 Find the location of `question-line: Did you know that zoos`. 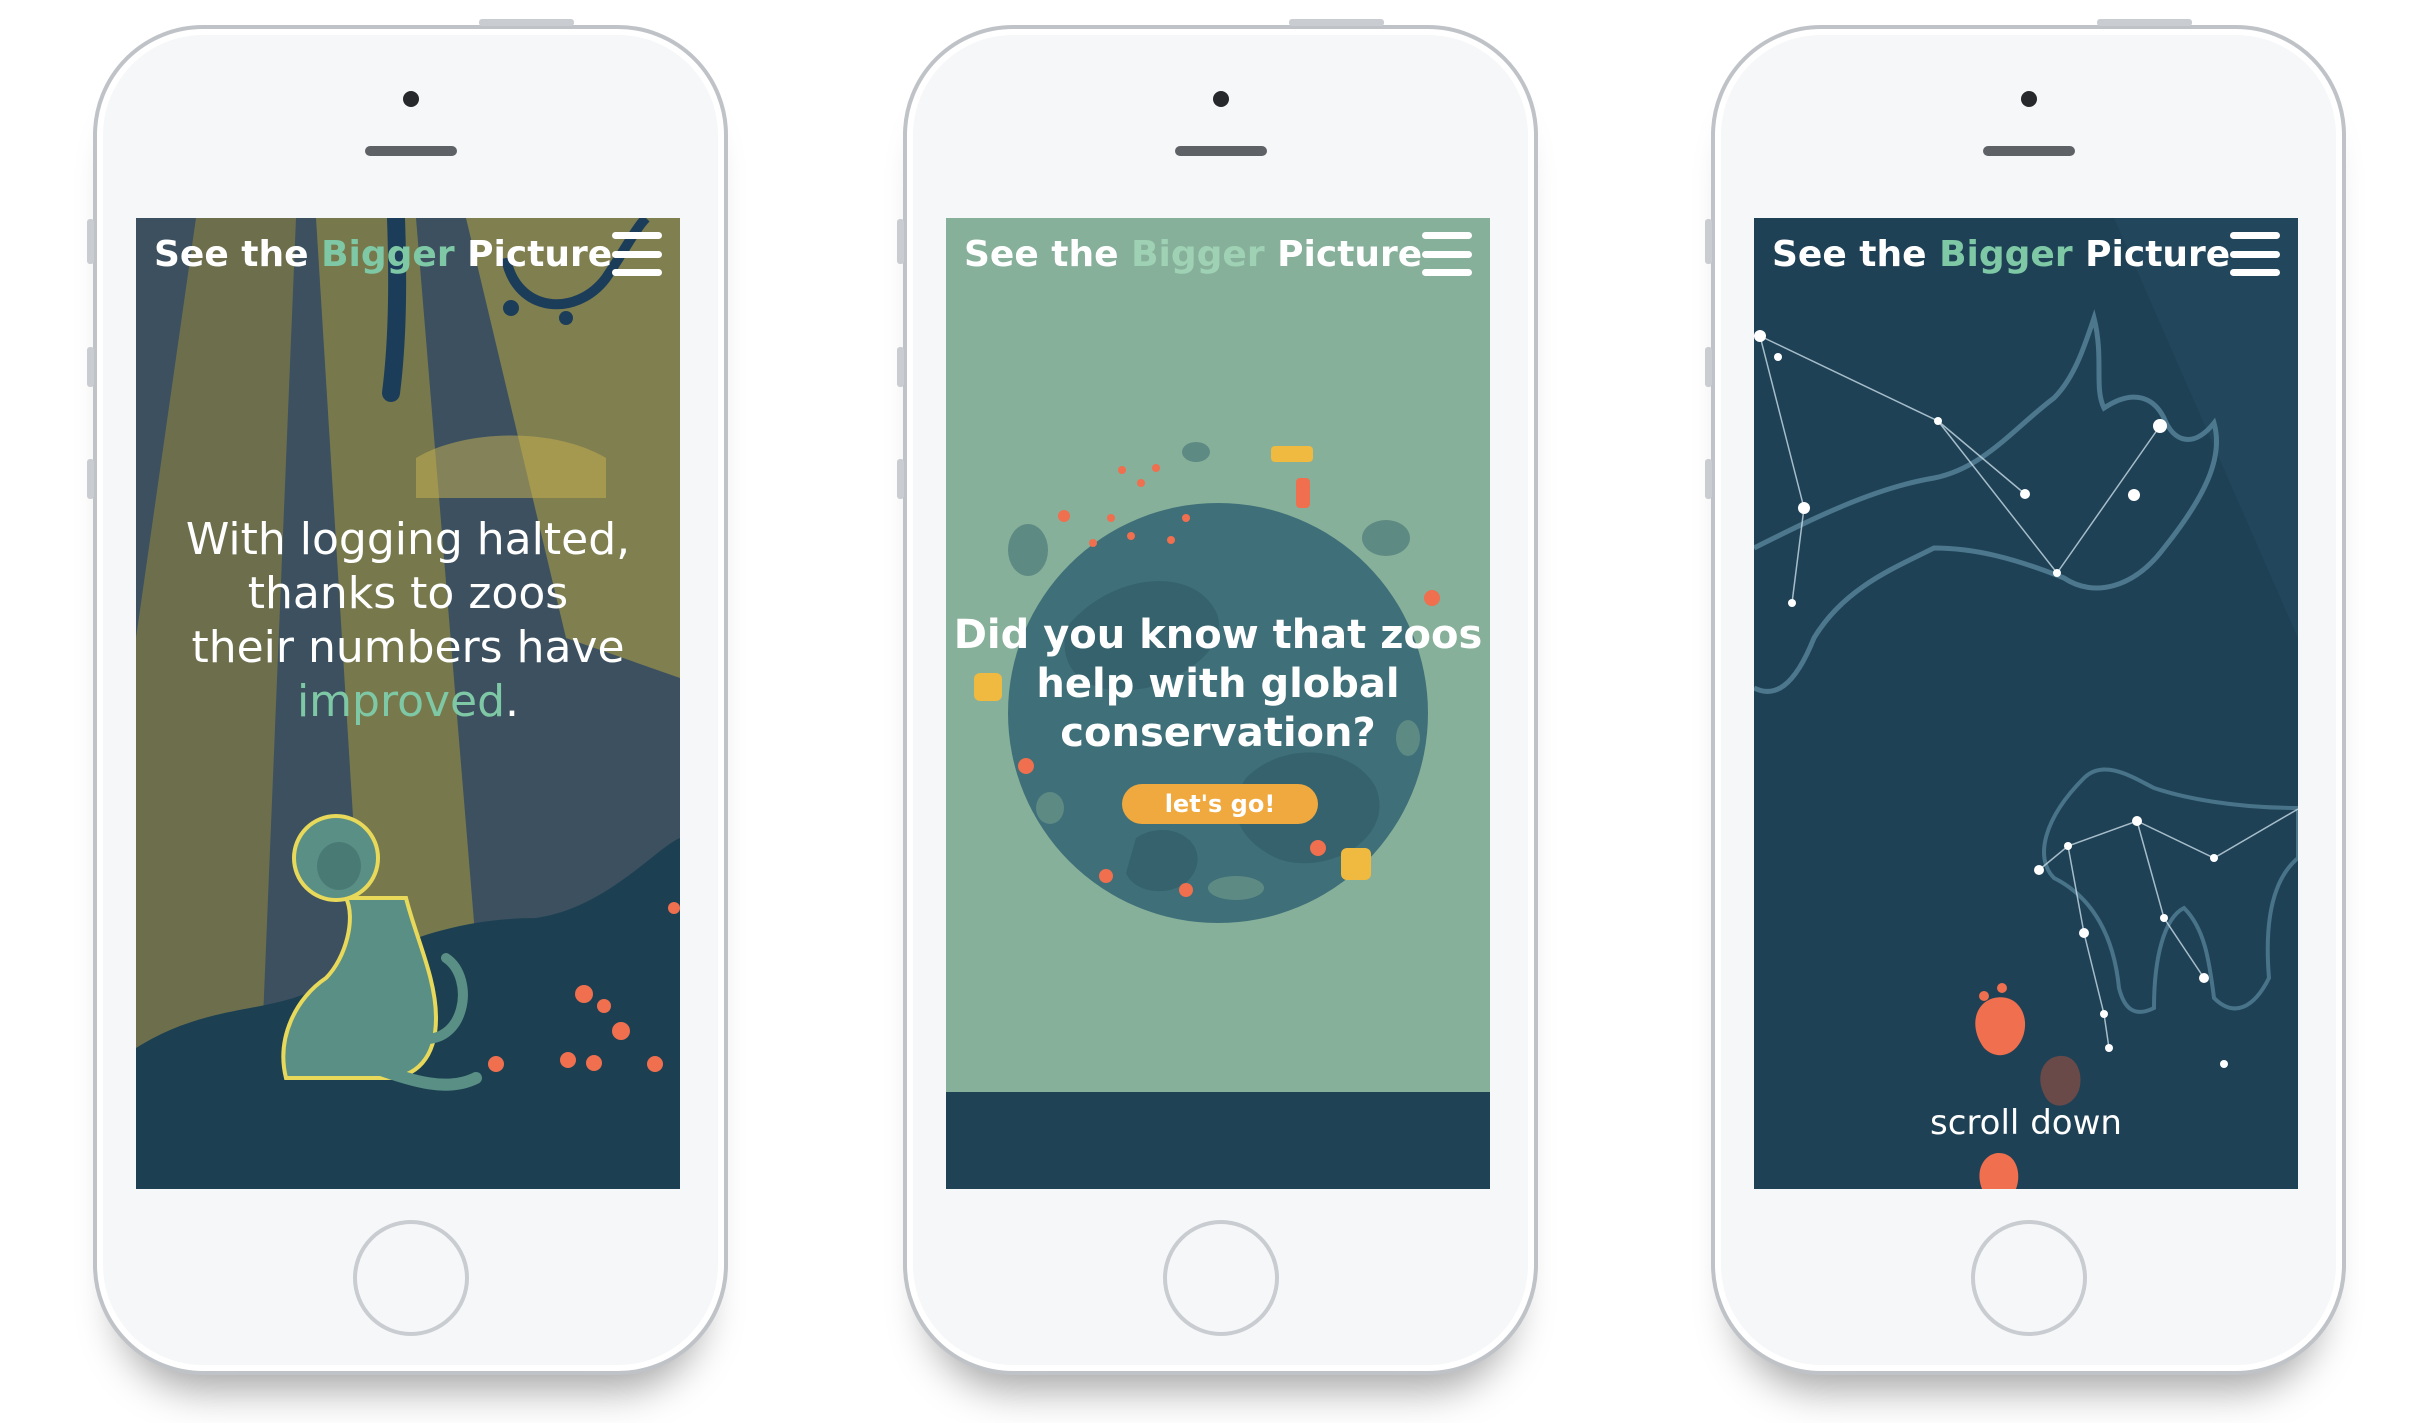

question-line: Did you know that zoos is located at coordinates (1218, 635).